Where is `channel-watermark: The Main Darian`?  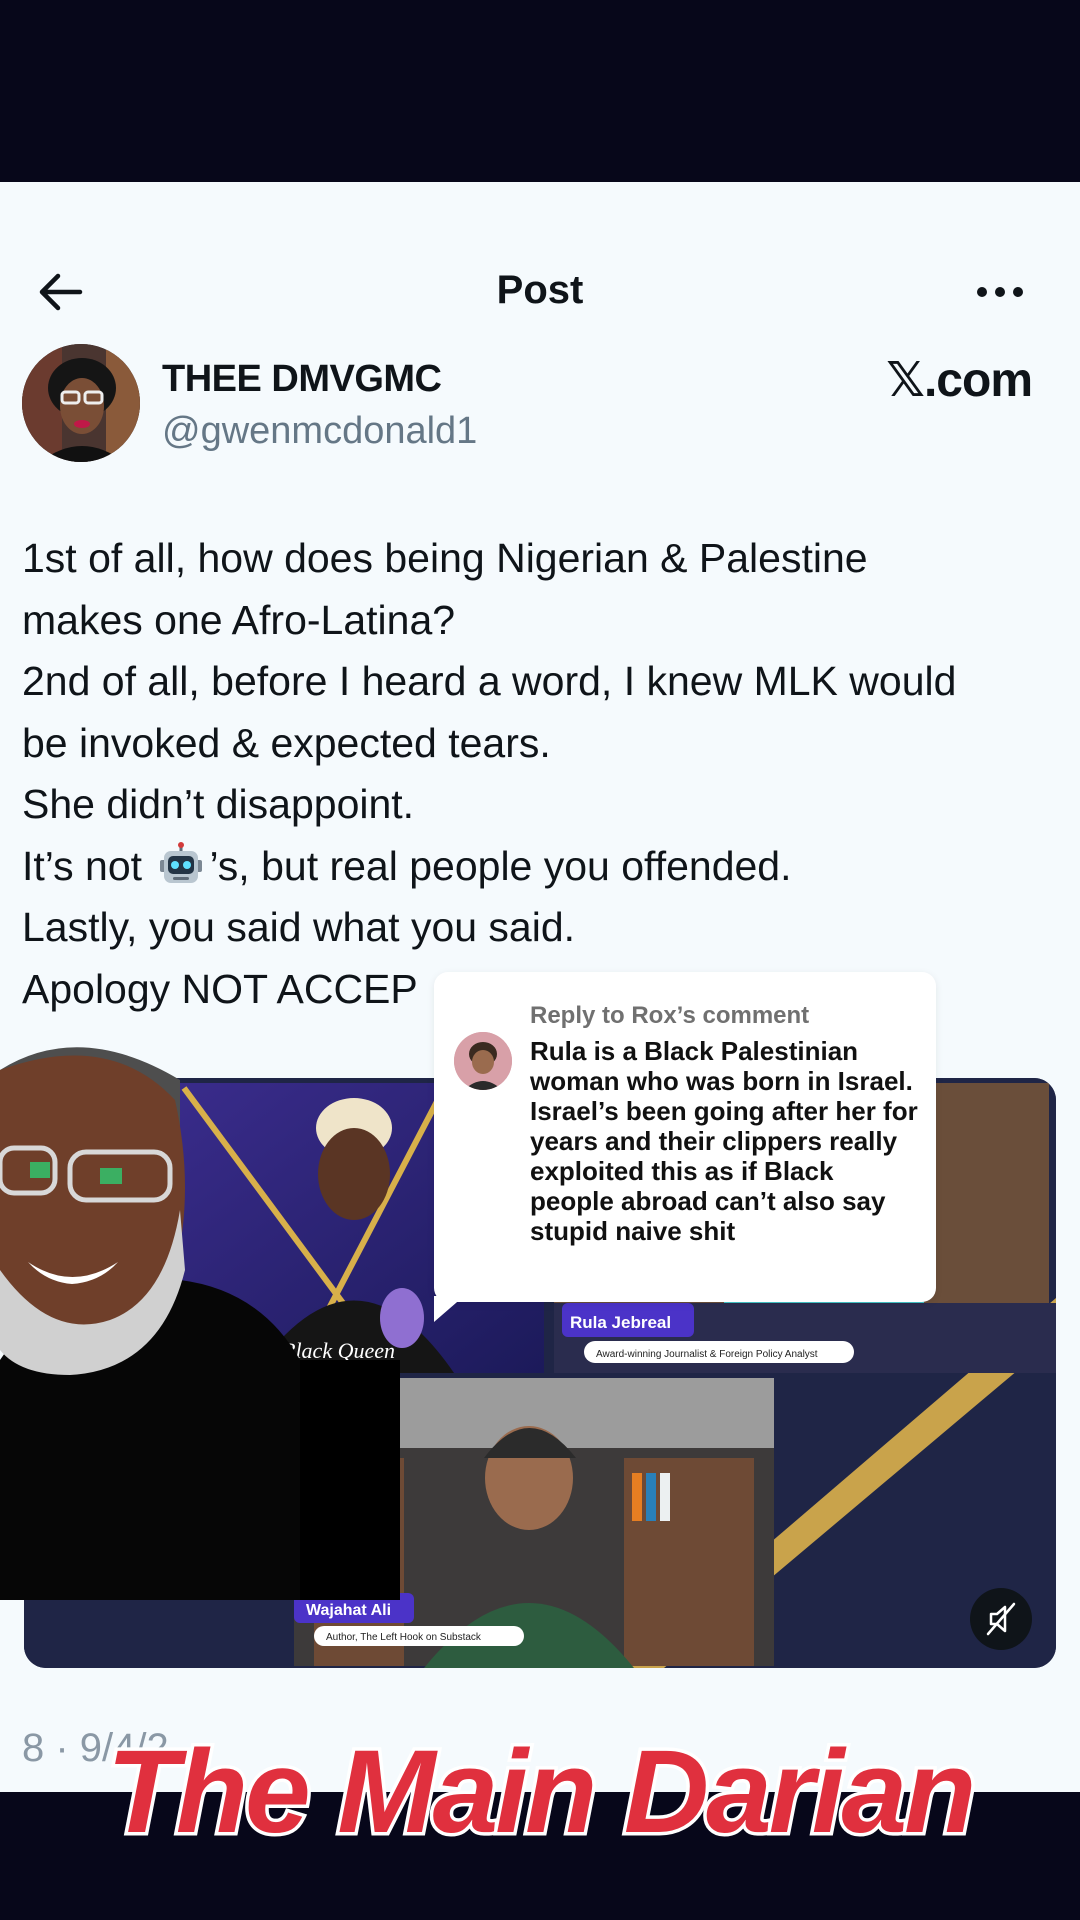
channel-watermark: The Main Darian is located at coordinates (541, 1795).